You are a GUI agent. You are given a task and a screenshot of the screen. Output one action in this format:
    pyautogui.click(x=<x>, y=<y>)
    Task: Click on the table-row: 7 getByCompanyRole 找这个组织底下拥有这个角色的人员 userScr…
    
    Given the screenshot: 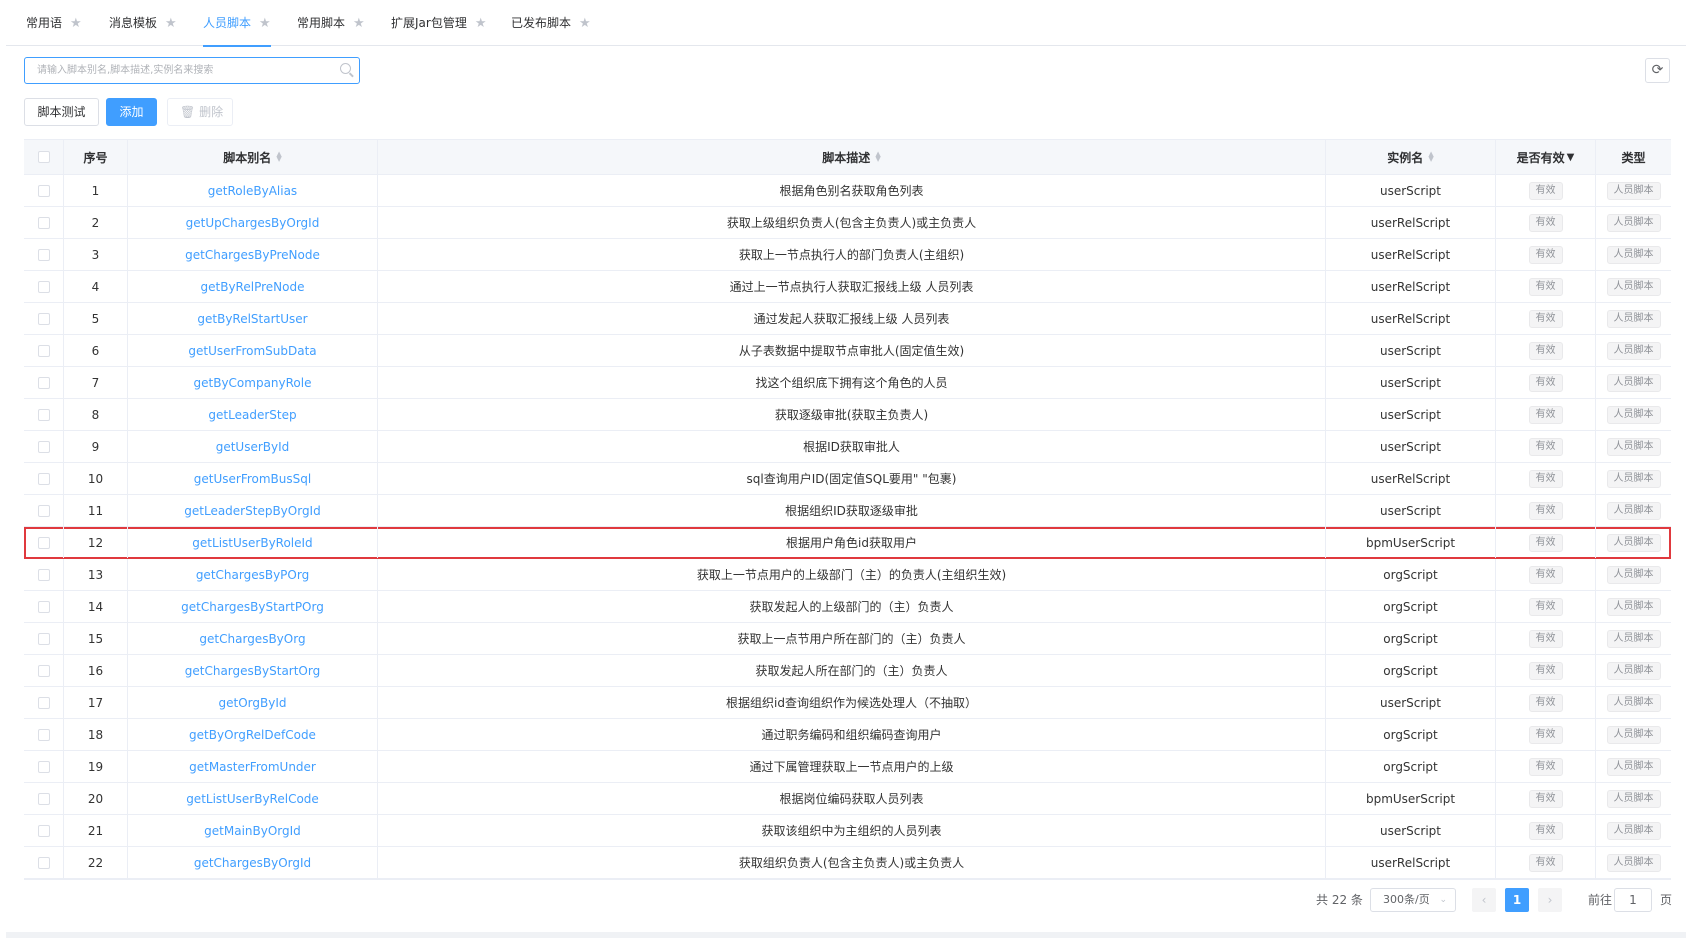 What is the action you would take?
    pyautogui.click(x=847, y=383)
    